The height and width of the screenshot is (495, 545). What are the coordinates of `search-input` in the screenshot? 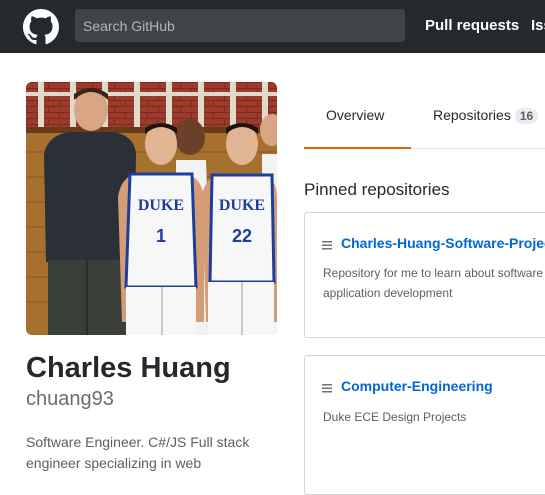 It's located at (240, 25).